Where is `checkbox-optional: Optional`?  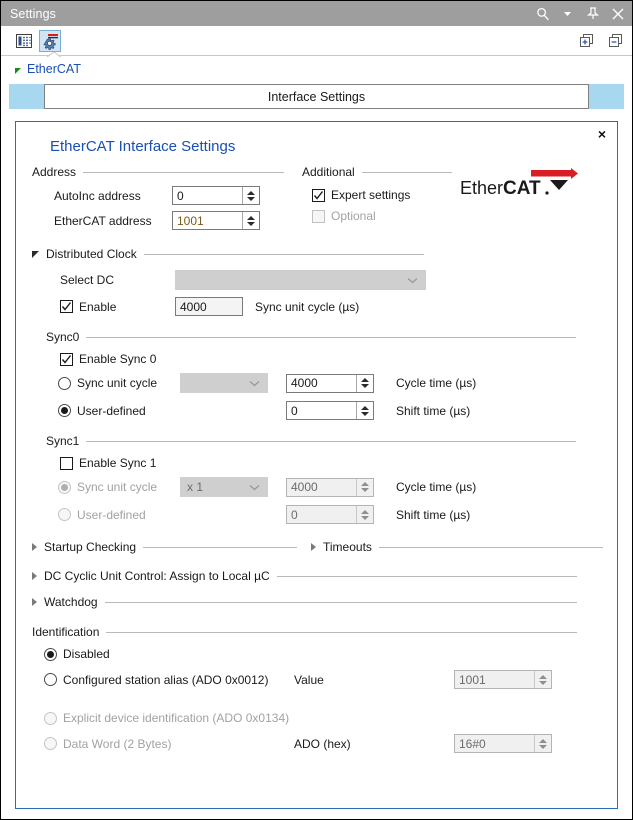 checkbox-optional: Optional is located at coordinates (382, 216).